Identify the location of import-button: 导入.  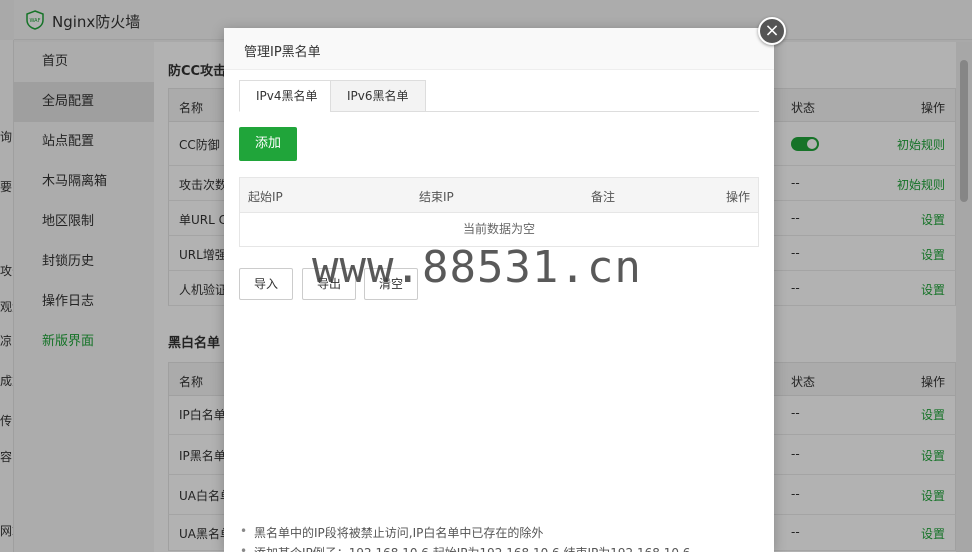
(266, 284).